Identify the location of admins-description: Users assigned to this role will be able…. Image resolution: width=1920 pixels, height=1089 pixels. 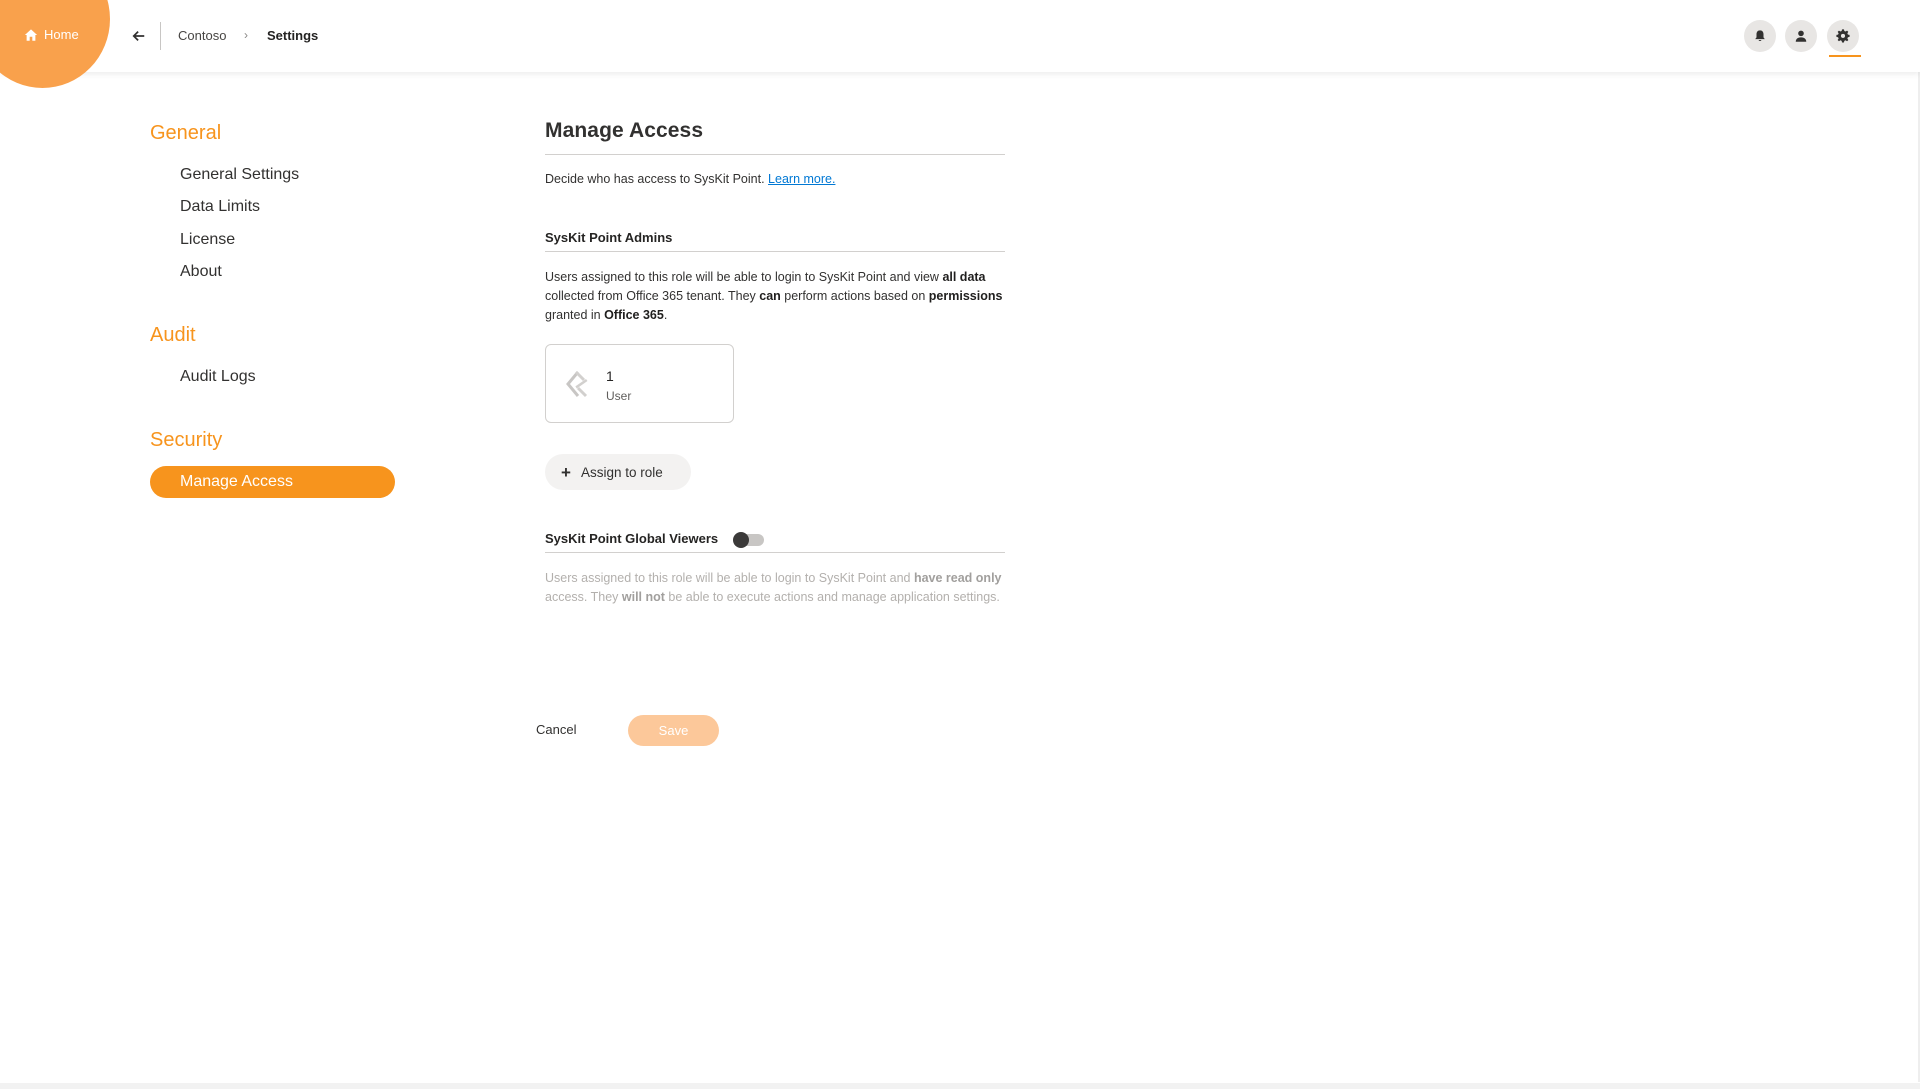
(774, 296).